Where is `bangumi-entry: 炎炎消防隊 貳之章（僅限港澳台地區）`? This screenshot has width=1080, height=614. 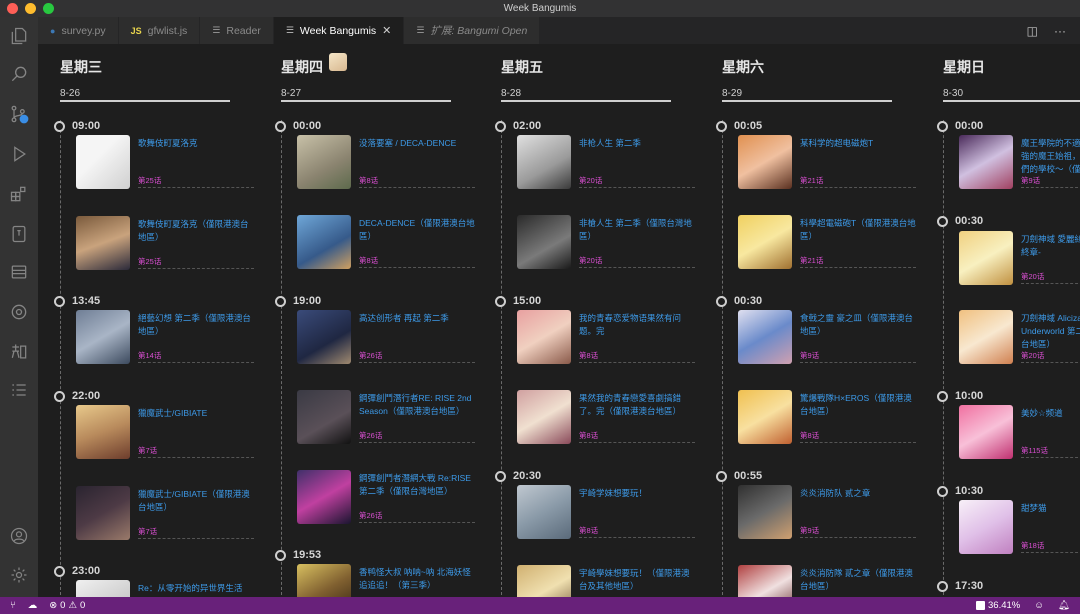
bangumi-entry: 炎炎消防隊 貳之章（僅限港澳台地區） is located at coordinates (827, 581).